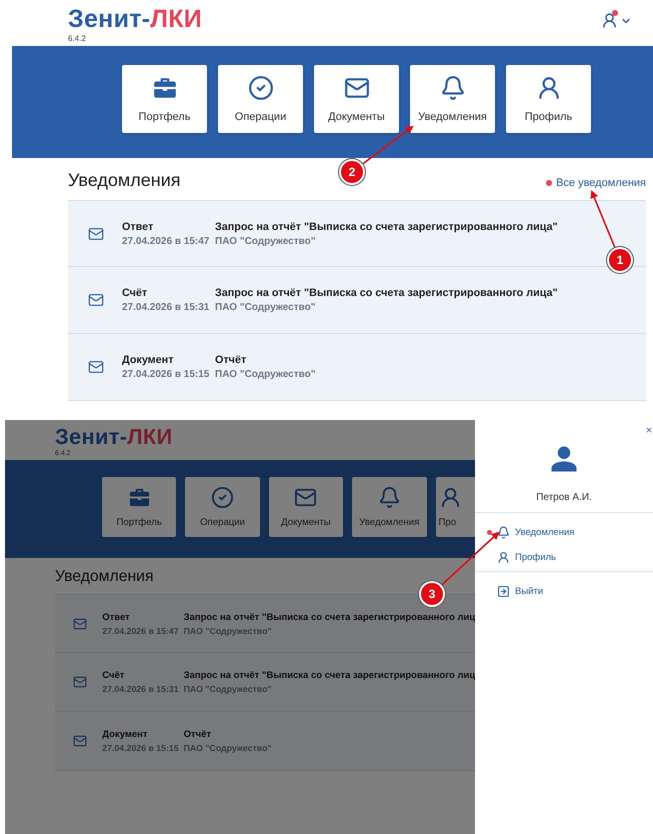  What do you see at coordinates (548, 99) in the screenshot?
I see `nav-tile: Профиль` at bounding box center [548, 99].